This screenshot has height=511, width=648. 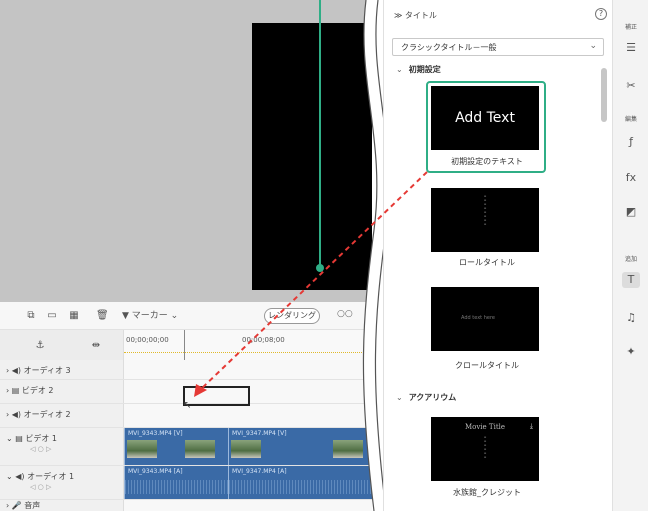 I want to click on section-label: 初期設定, so click(x=424, y=69).